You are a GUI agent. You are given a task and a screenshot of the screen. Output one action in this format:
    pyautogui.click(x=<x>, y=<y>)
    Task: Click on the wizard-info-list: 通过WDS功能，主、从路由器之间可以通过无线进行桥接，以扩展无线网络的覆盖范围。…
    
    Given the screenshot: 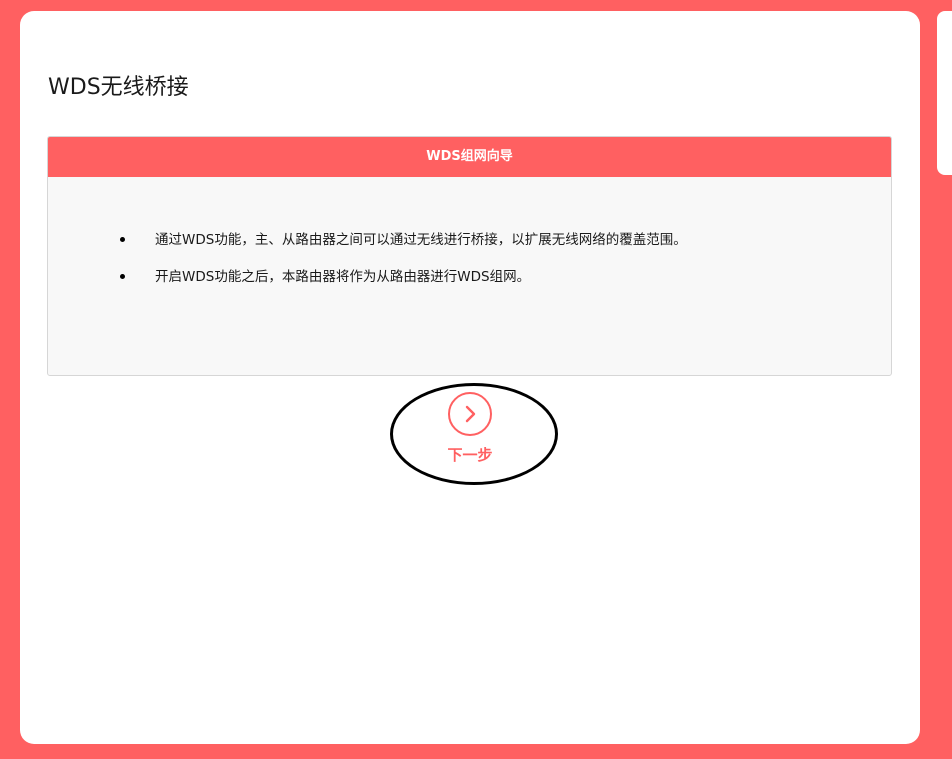 What is the action you would take?
    pyautogui.click(x=402, y=267)
    